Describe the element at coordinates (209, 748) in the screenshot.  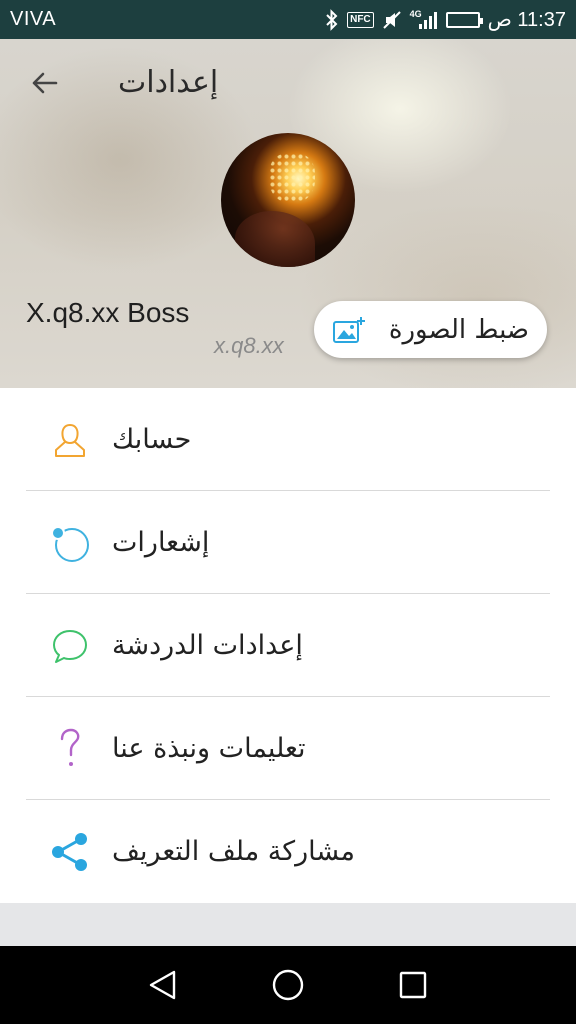
I see `setting-label: تعليمات ونبذة عنا` at that location.